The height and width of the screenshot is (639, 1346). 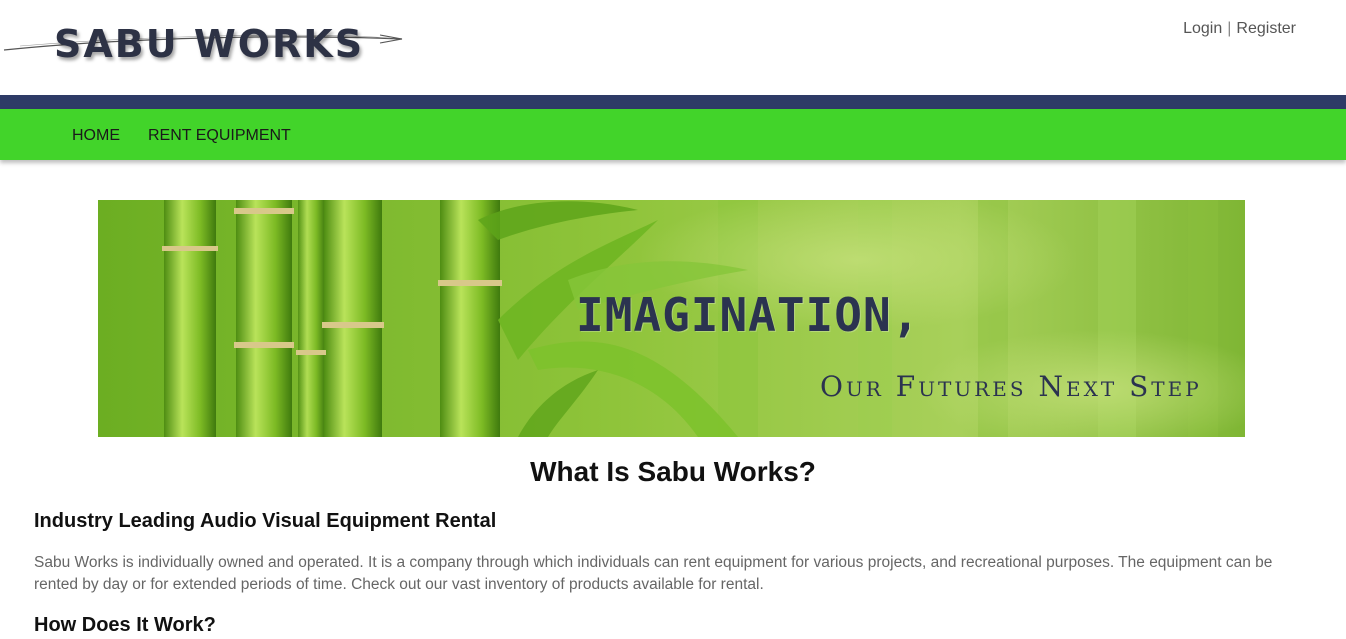 I want to click on logo: SABU WORKS, so click(x=205, y=38).